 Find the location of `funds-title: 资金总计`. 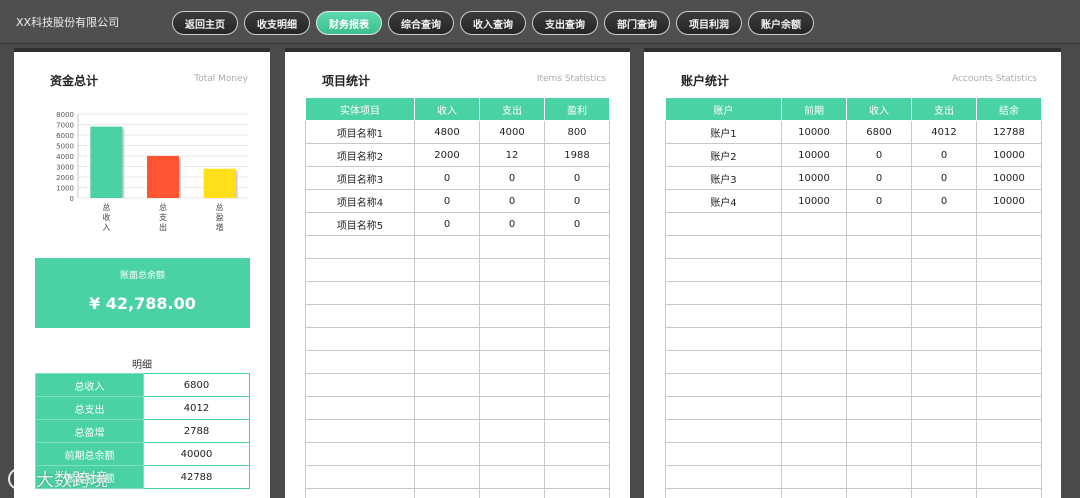

funds-title: 资金总计 is located at coordinates (74, 81).